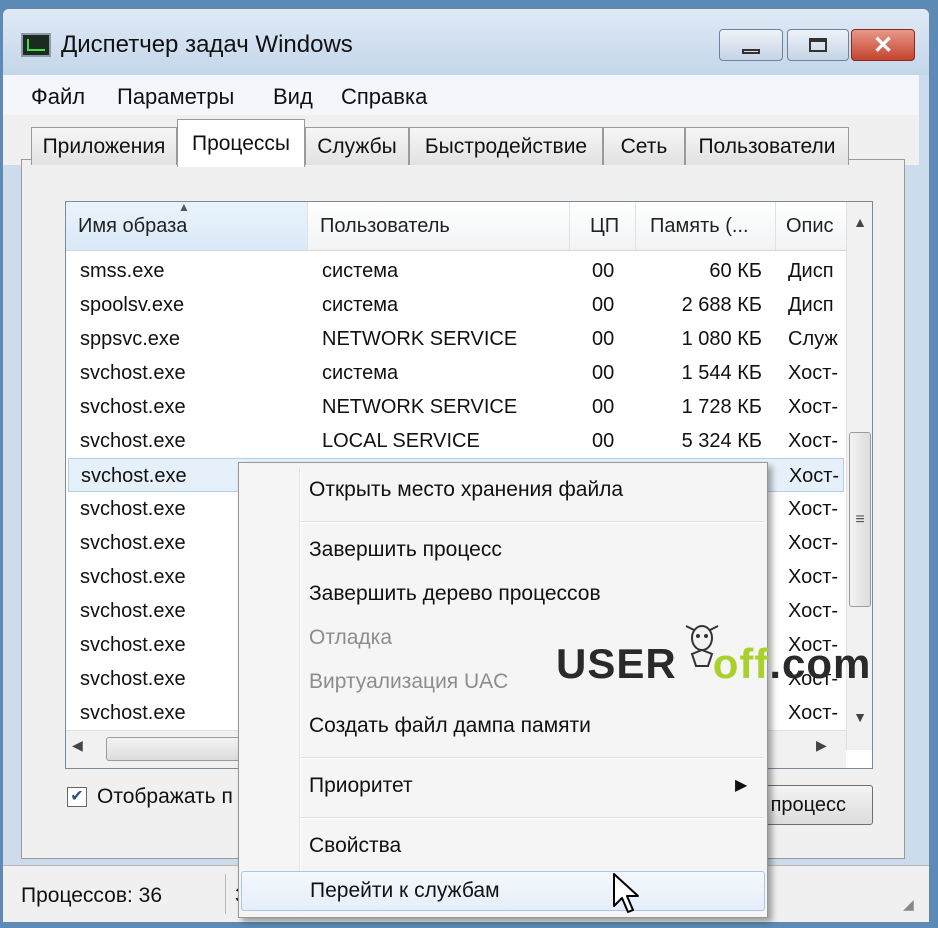 The width and height of the screenshot is (938, 928). I want to click on tab-network: Сеть, so click(644, 146).